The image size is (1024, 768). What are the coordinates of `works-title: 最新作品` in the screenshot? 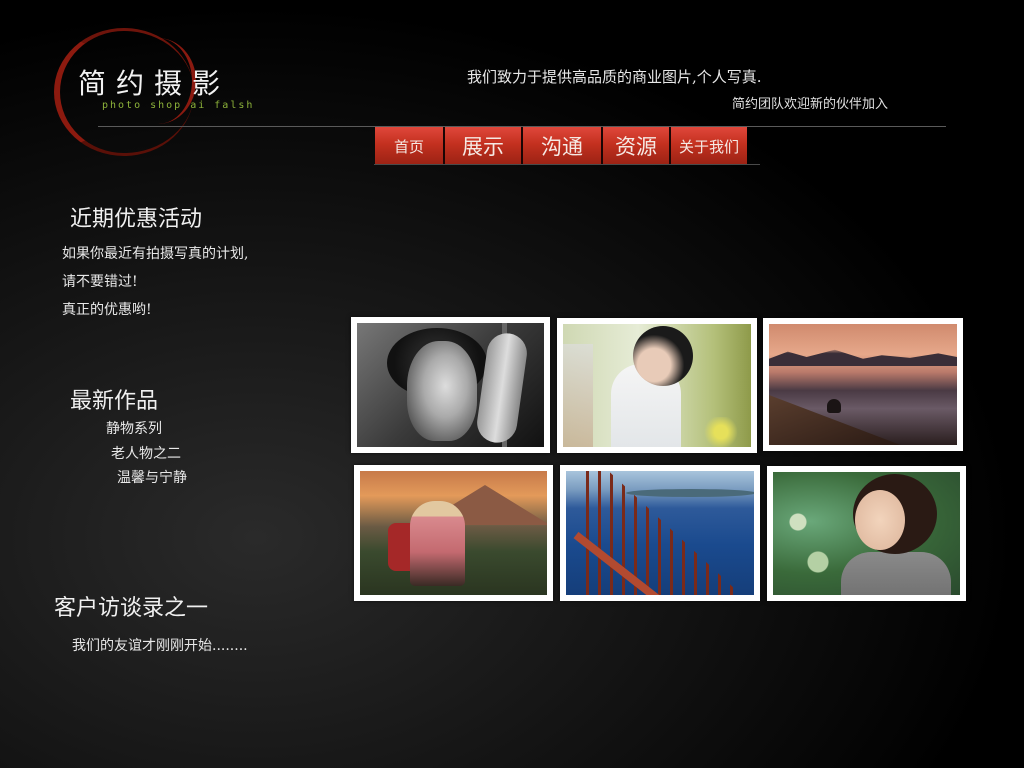 It's located at (114, 399).